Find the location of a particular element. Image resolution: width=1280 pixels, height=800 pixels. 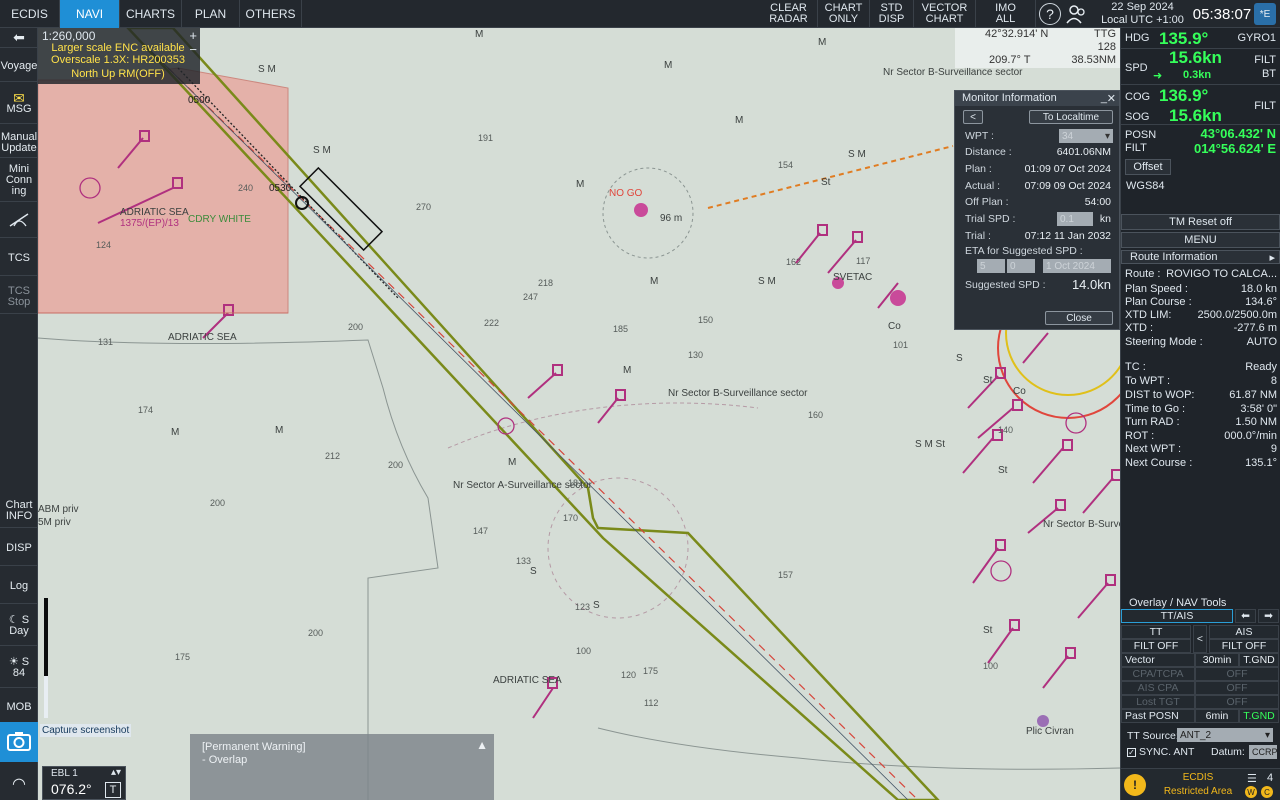

tcs-button: TCS is located at coordinates (19, 259).